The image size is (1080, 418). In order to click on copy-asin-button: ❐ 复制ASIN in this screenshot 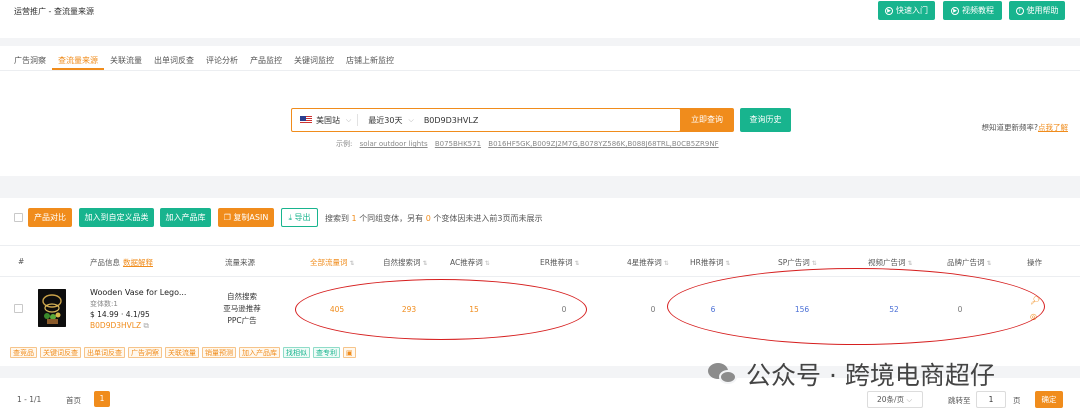, I will do `click(246, 217)`.